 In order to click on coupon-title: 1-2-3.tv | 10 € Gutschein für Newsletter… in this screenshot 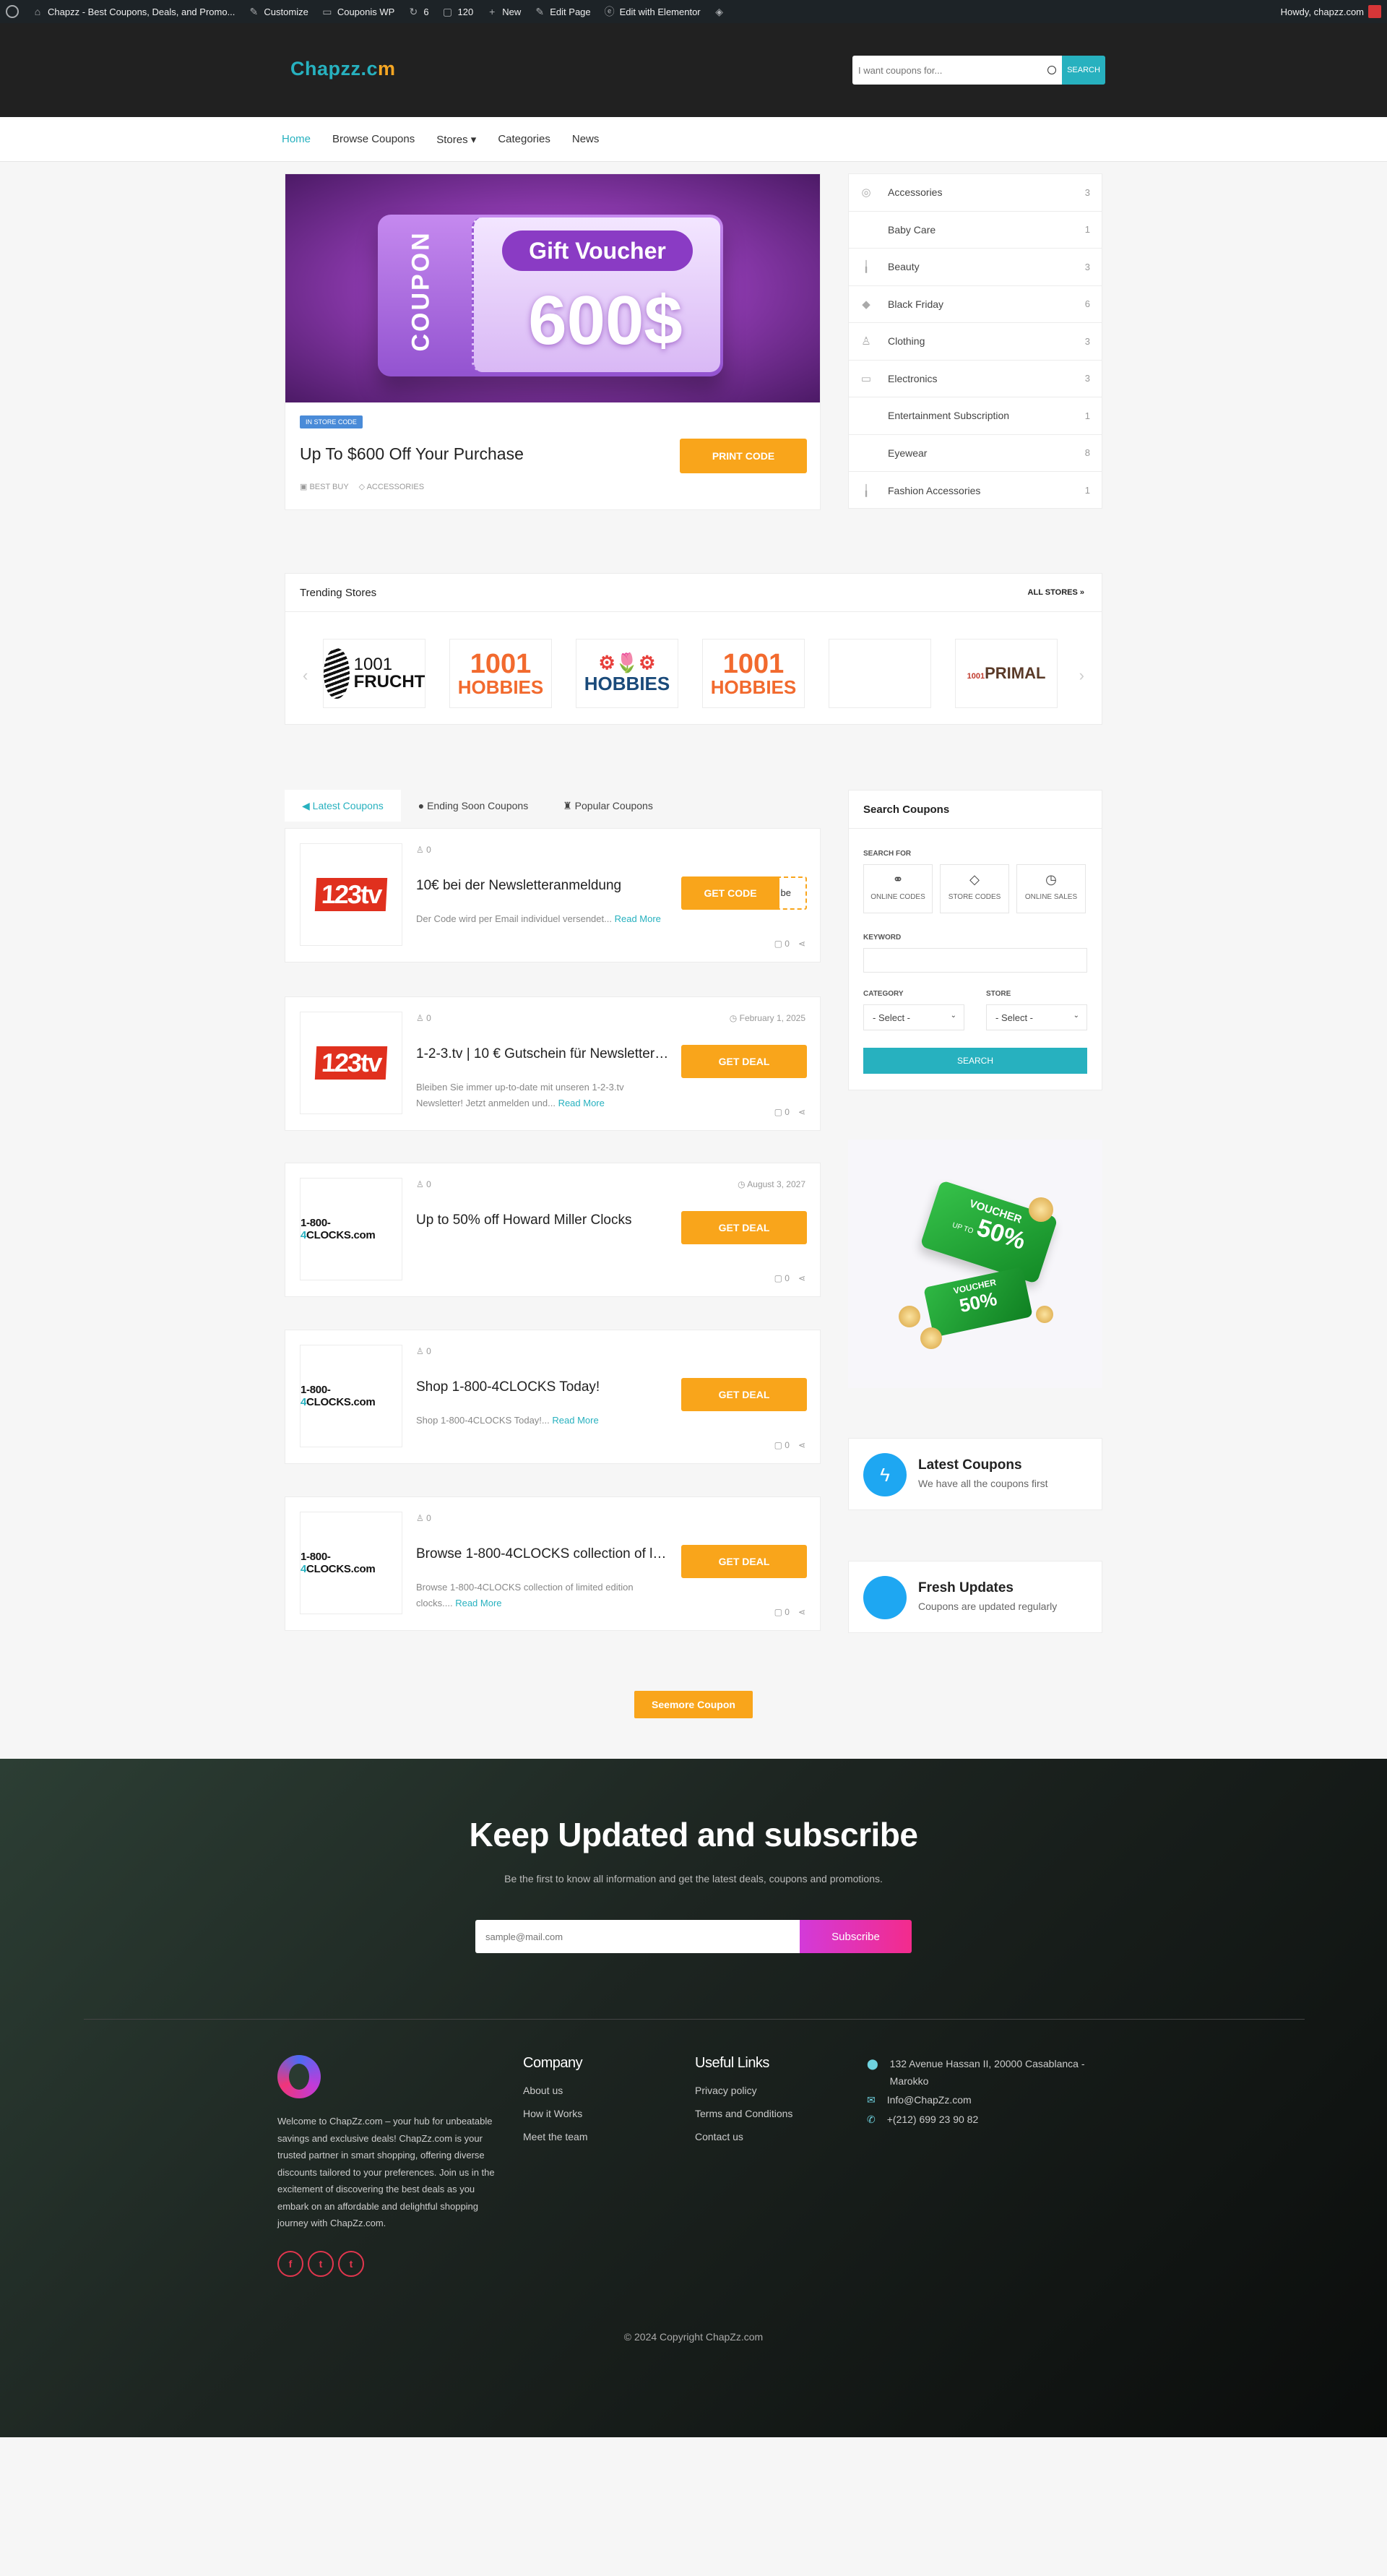, I will do `click(542, 1054)`.